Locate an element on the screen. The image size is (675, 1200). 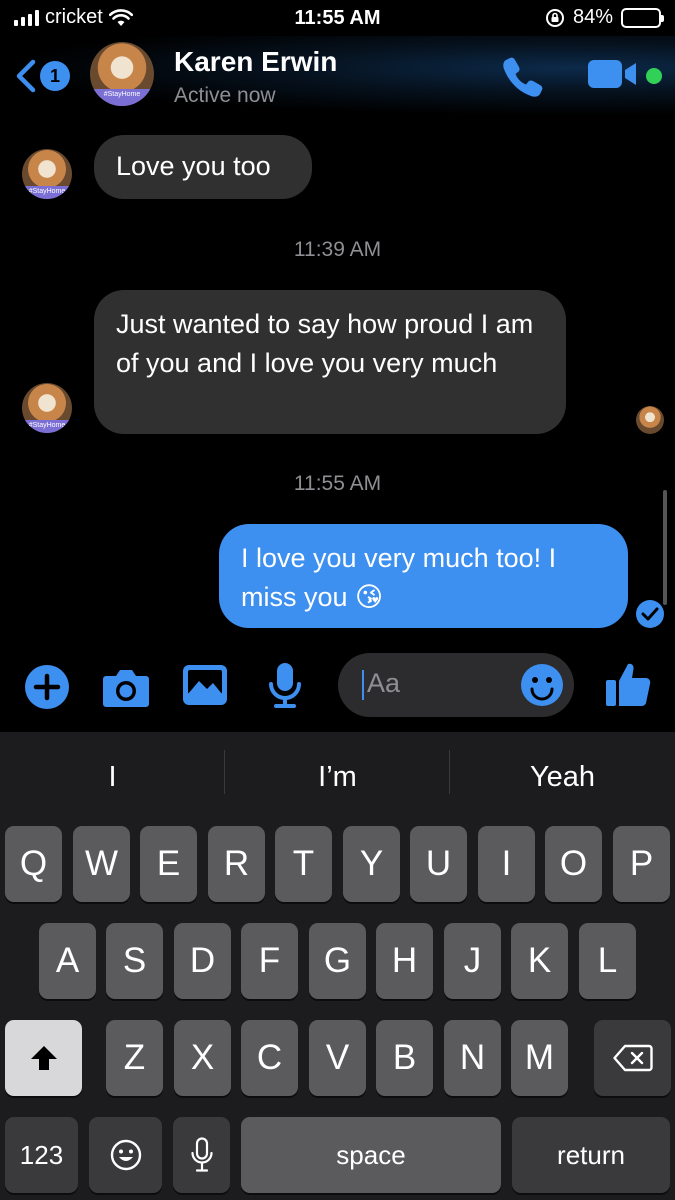
key-z: Z is located at coordinates (134, 1058).